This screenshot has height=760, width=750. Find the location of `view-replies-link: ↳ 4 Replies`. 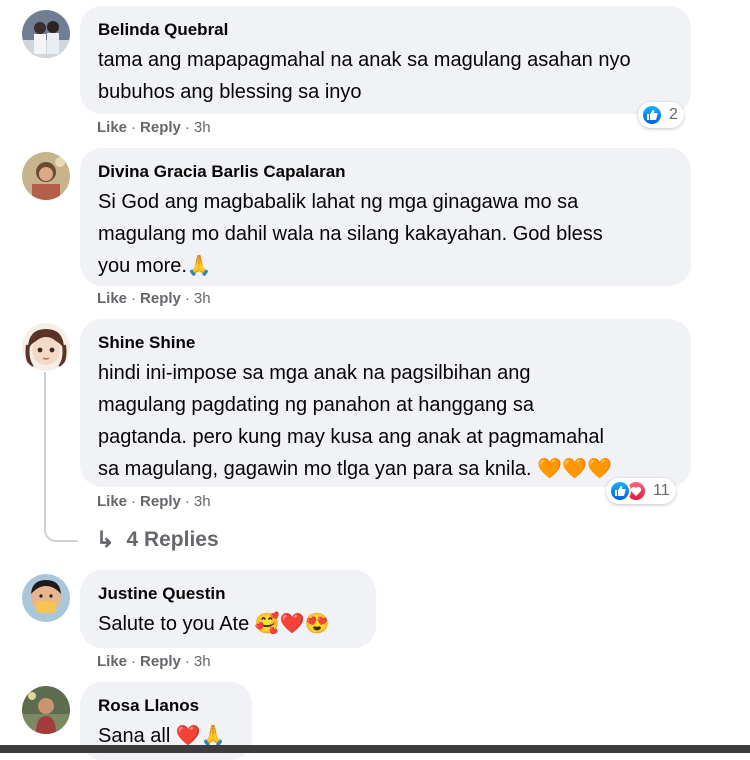

view-replies-link: ↳ 4 Replies is located at coordinates (157, 540).